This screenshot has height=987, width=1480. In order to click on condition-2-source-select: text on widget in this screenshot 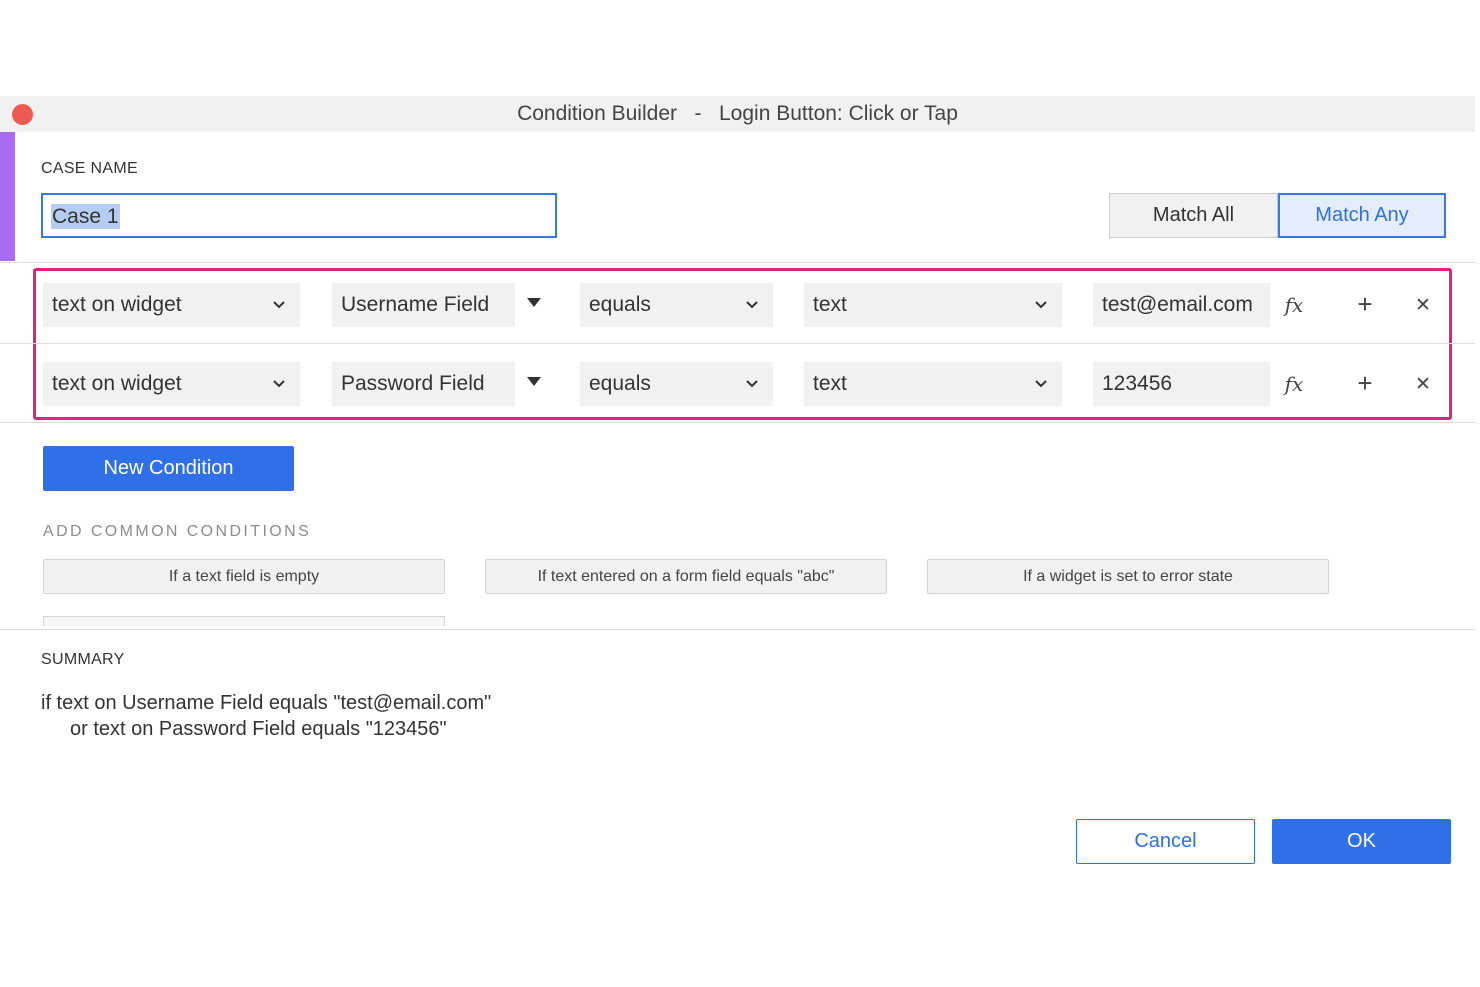, I will do `click(171, 384)`.